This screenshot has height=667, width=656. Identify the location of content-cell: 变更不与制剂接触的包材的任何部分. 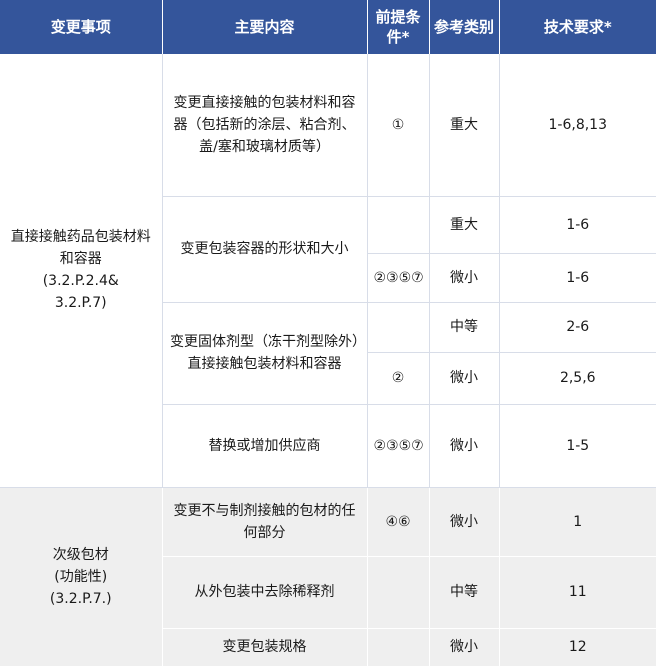
(265, 522).